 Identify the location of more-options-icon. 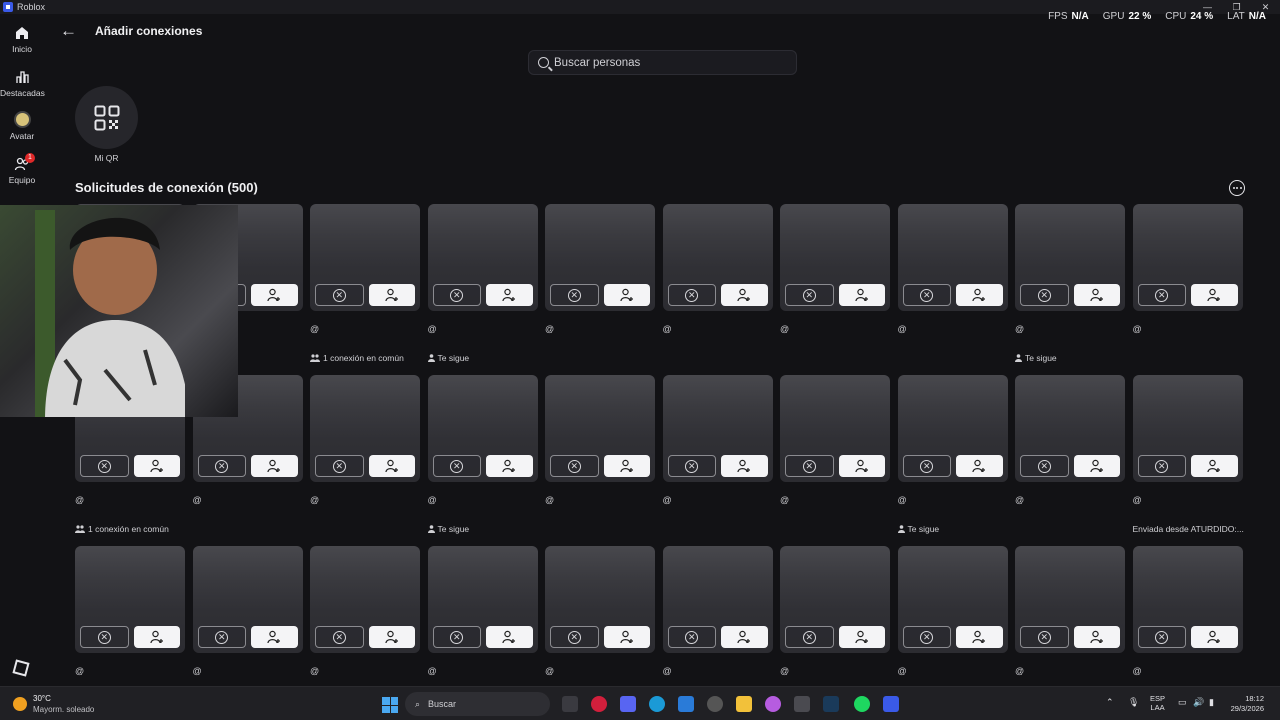
(1237, 188).